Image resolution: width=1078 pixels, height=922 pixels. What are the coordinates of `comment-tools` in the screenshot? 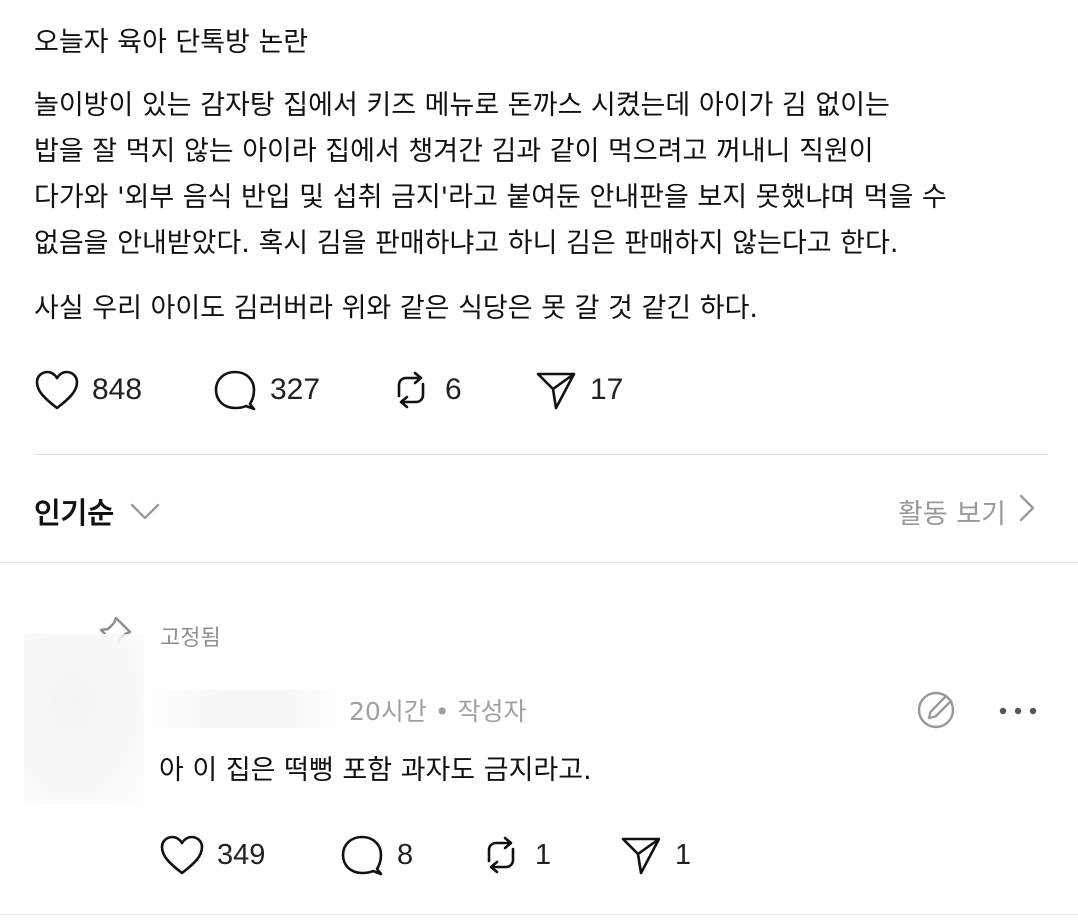 It's located at (977, 711).